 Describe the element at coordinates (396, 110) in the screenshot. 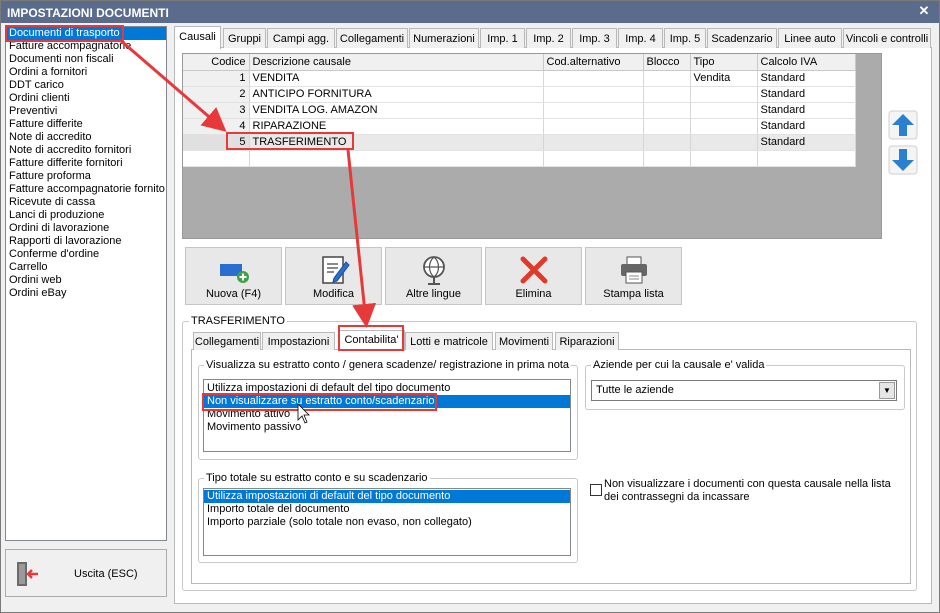

I see `cell-descrizione: VENDITA LOG. AMAZON` at that location.